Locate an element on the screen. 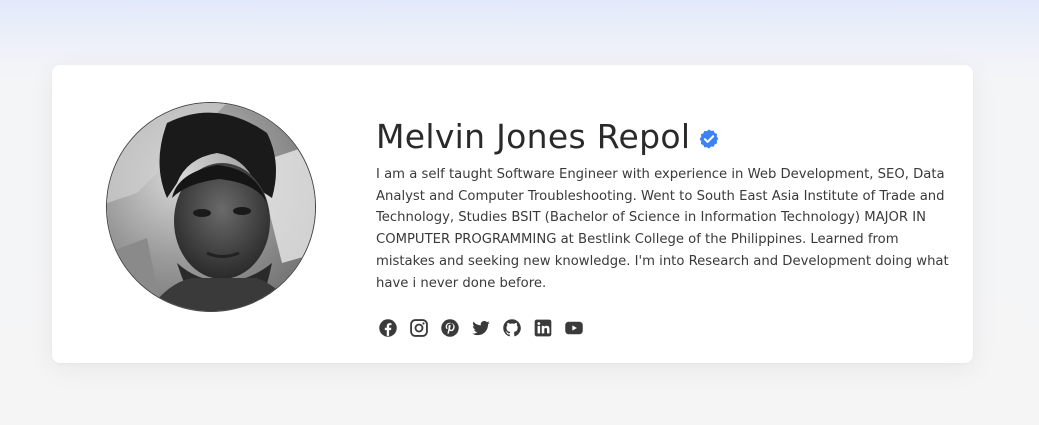 This screenshot has width=1039, height=425. avatar is located at coordinates (211, 207).